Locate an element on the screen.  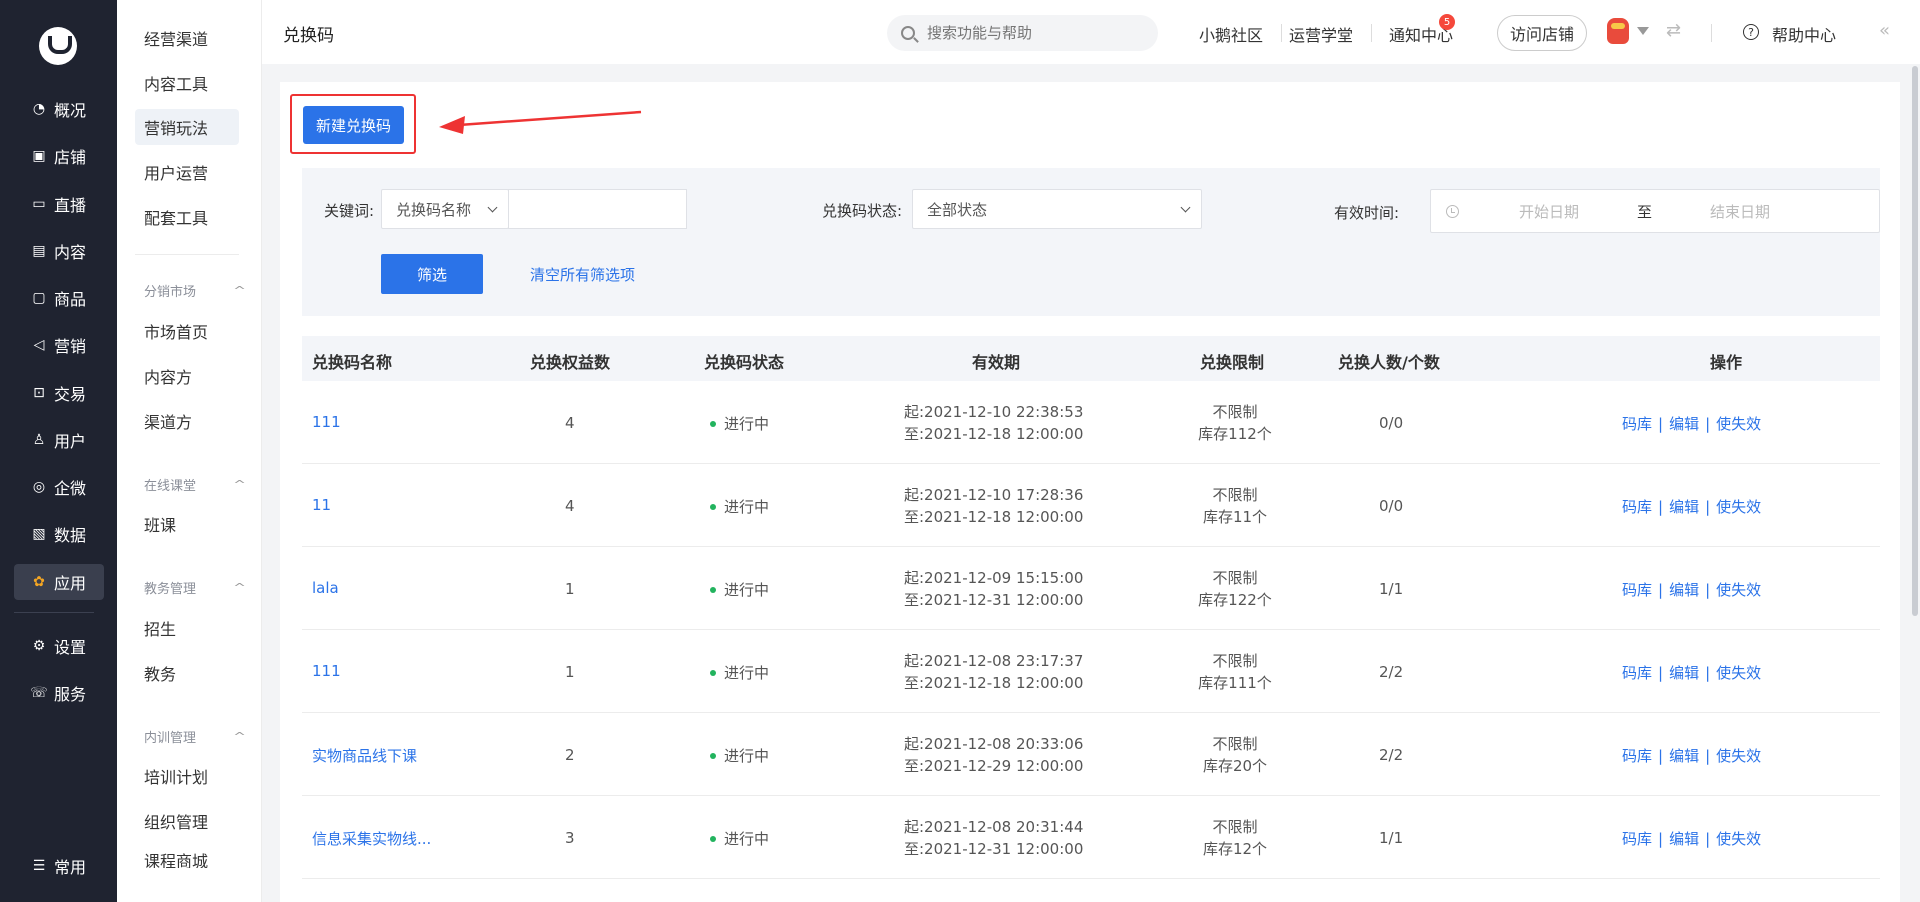
nav-item-goods: ▢ 商品 is located at coordinates (59, 298).